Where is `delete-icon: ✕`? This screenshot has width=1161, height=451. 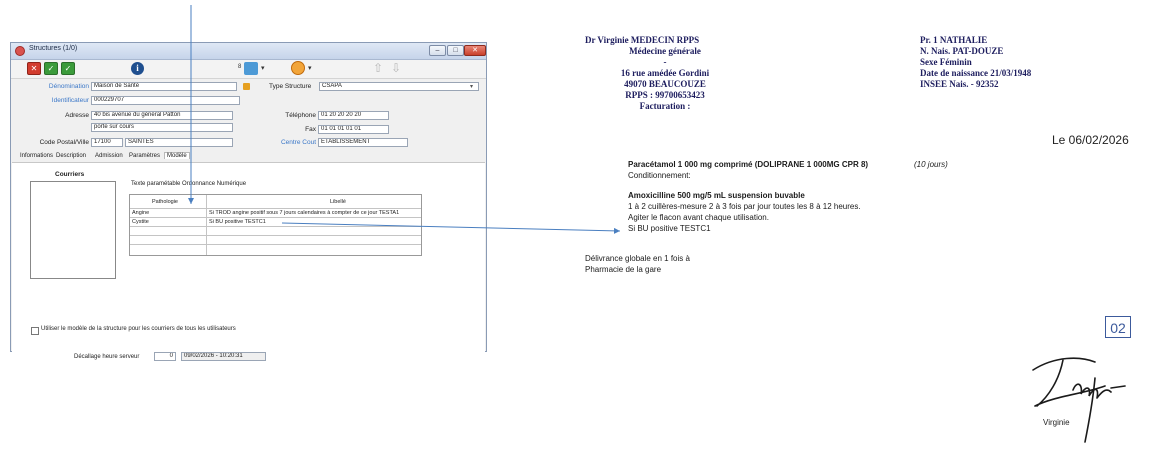 delete-icon: ✕ is located at coordinates (34, 68).